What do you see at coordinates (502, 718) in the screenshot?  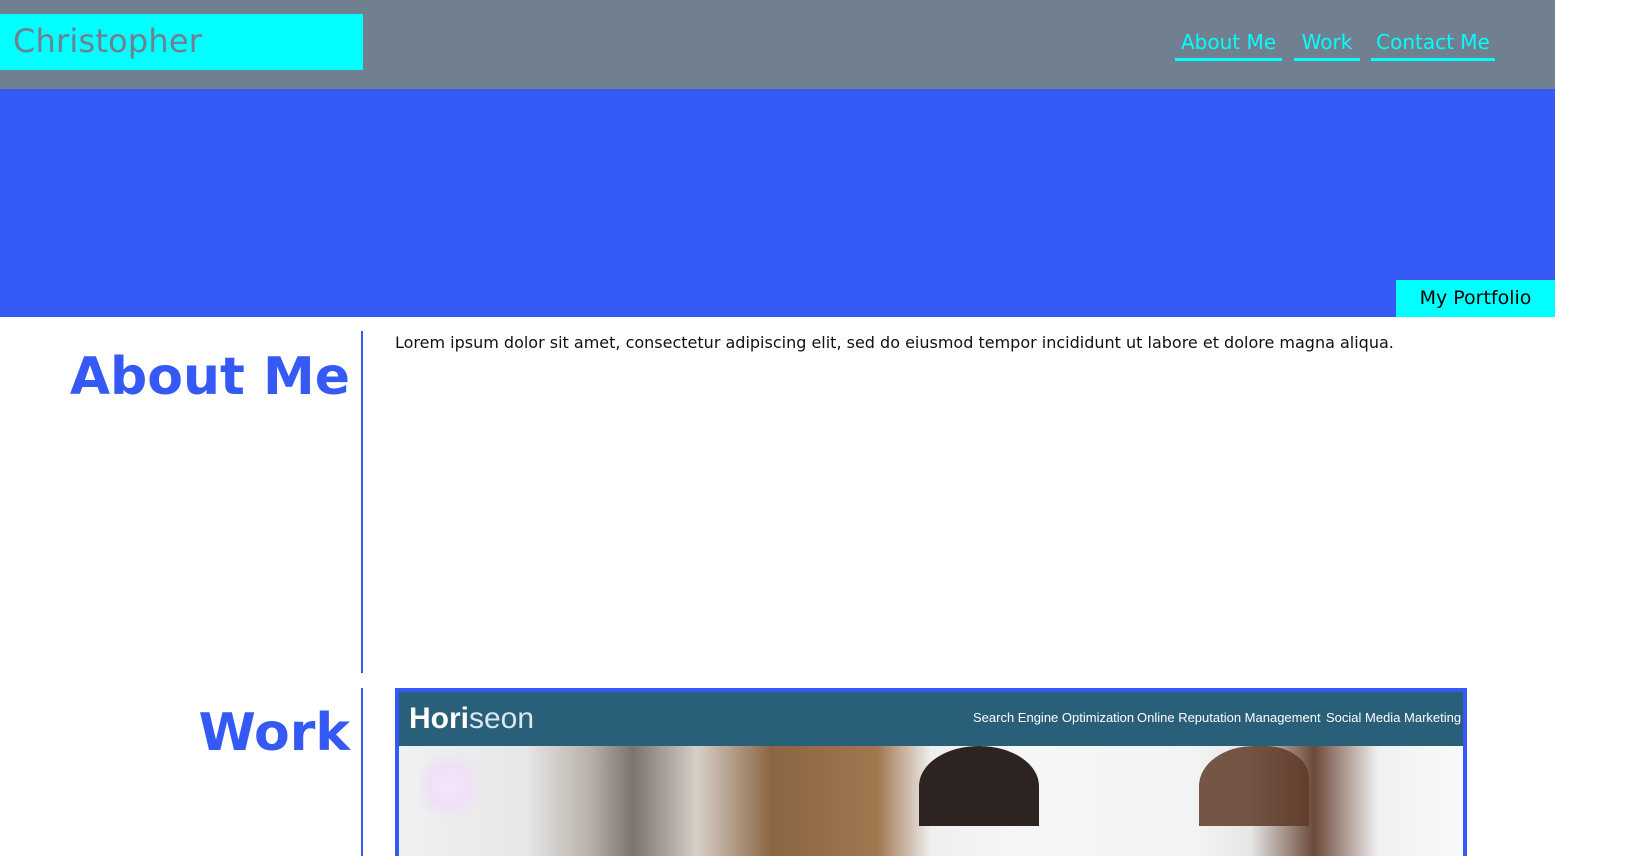 I see `project-logo-accent: seon` at bounding box center [502, 718].